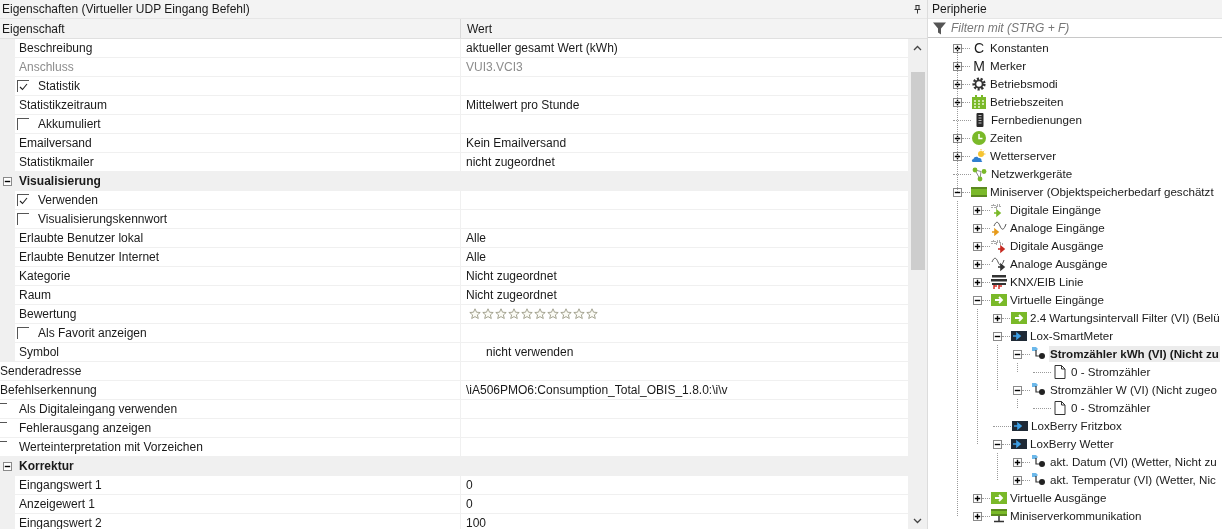 The height and width of the screenshot is (529, 1222). Describe the element at coordinates (1102, 192) in the screenshot. I see `tree-item: Miniserver (Objektspeicherbedarf geschätzt` at that location.